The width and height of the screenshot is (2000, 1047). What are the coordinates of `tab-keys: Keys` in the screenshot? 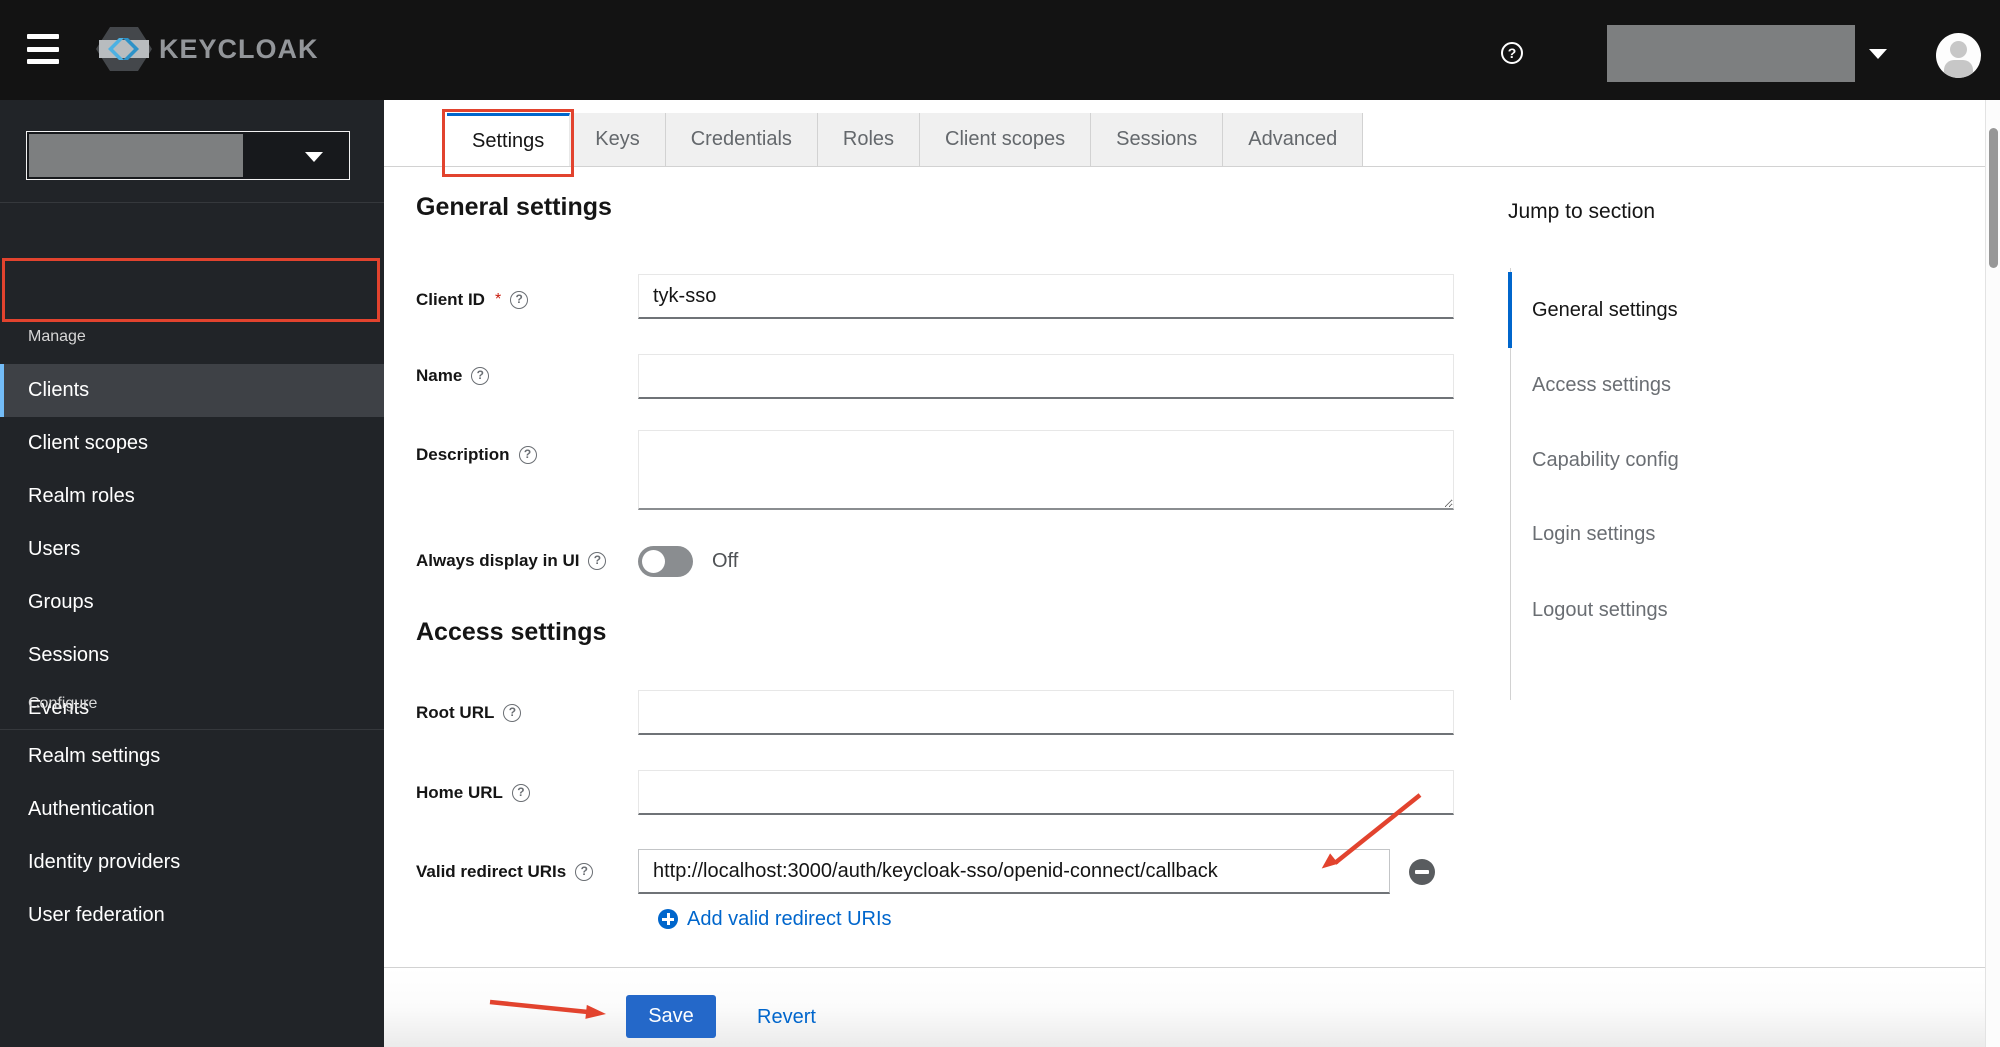 It's located at (618, 139).